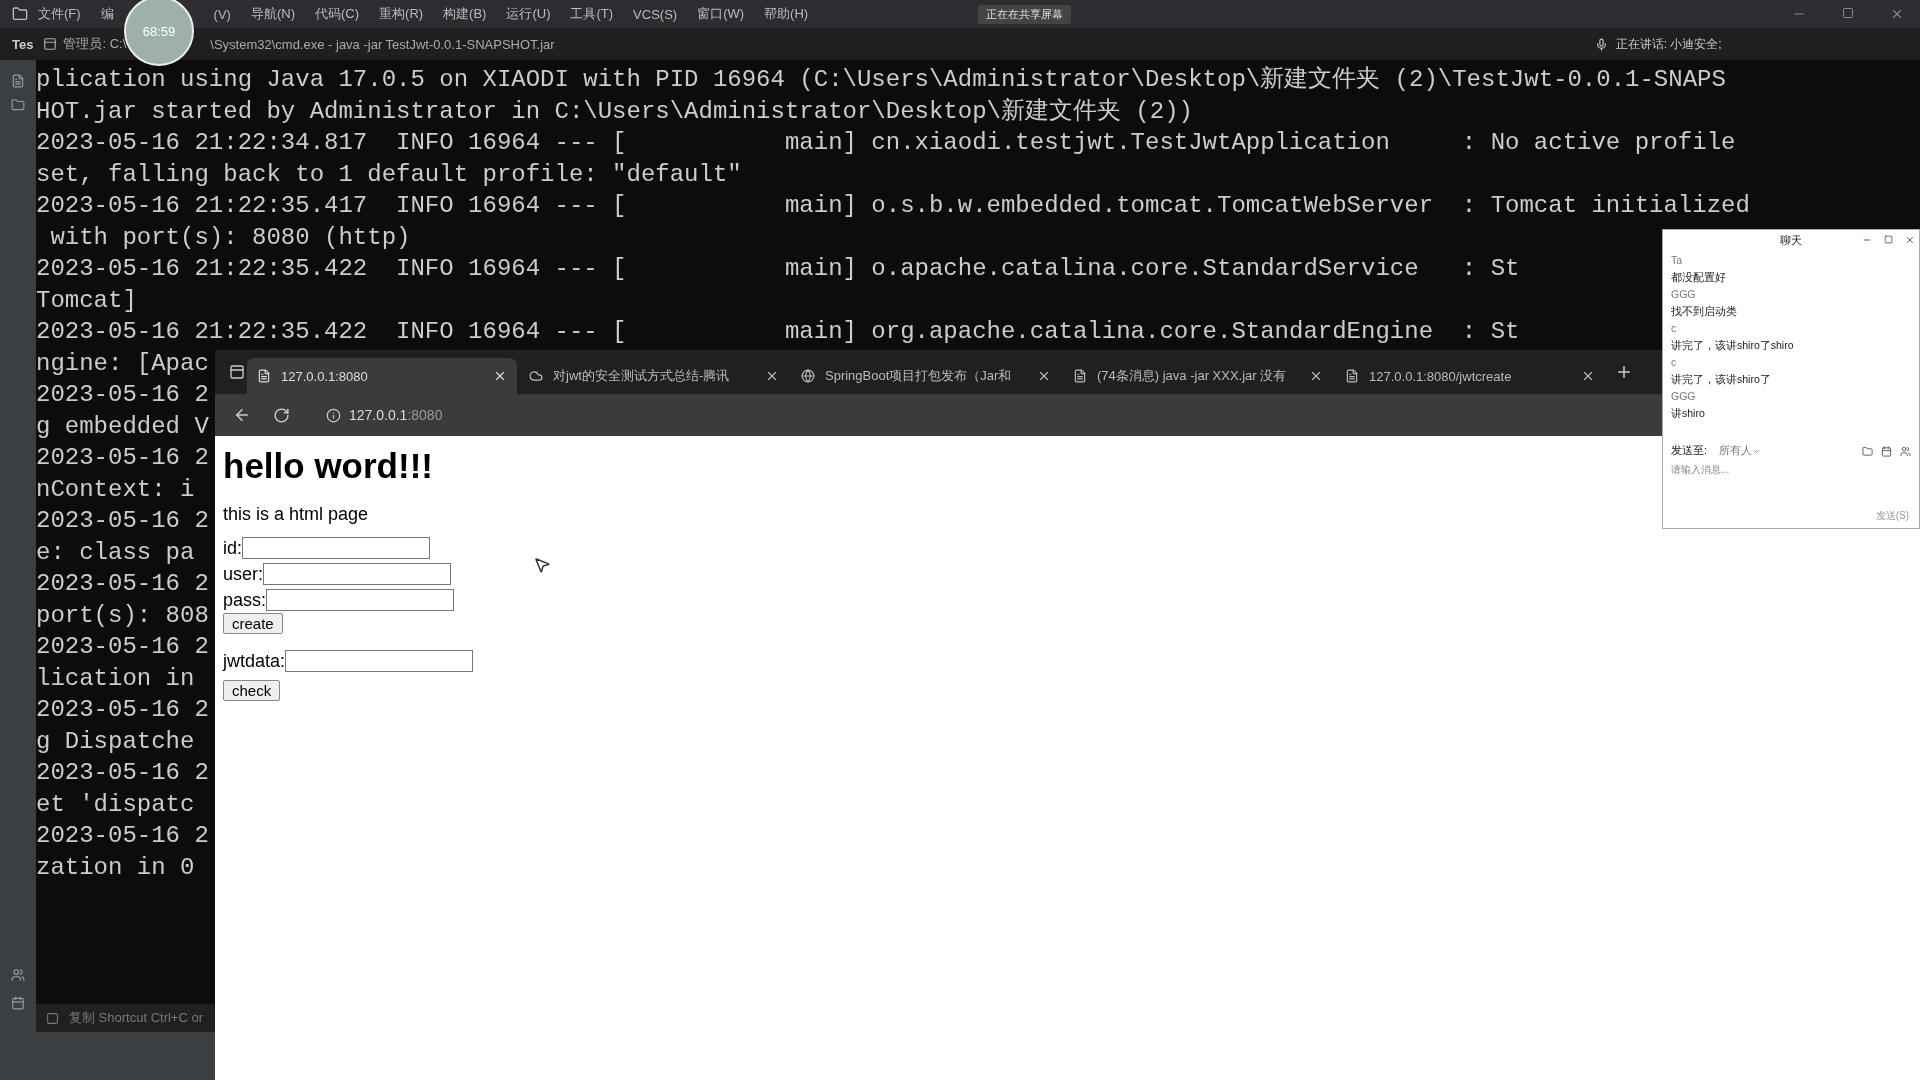 This screenshot has width=1920, height=1080. What do you see at coordinates (382, 44) in the screenshot?
I see `console-title: \System32\cmd.exe - java -jar TestJwt-0.0.1-SNAPSHOT.jar` at bounding box center [382, 44].